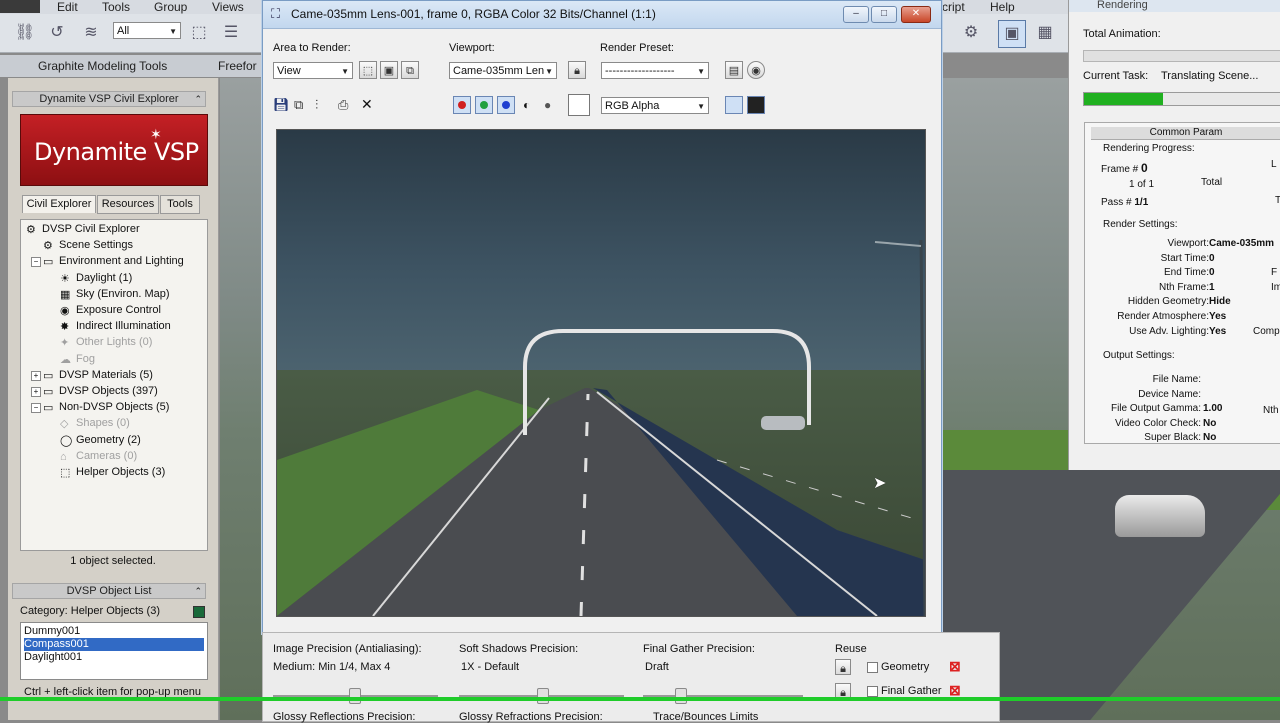 This screenshot has height=723, width=1280. Describe the element at coordinates (667, 382) in the screenshot. I see `gantry-frame` at that location.